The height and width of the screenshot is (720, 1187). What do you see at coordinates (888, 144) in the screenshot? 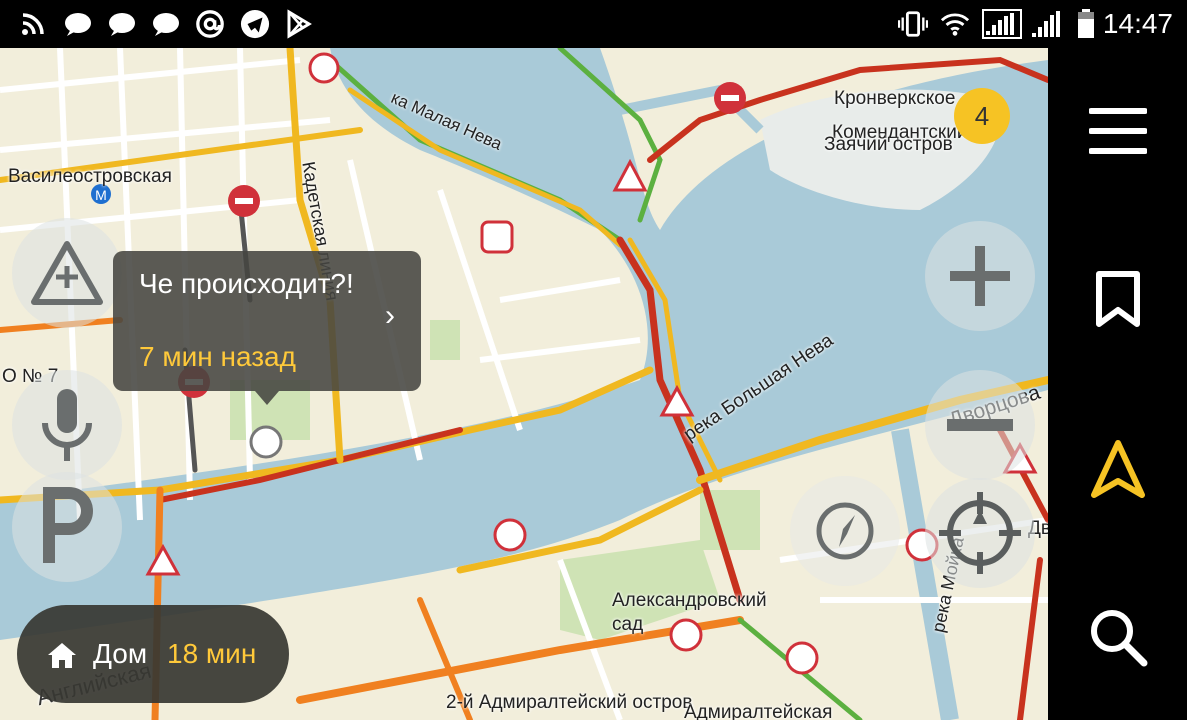
I see `map-label: Заячий остров` at bounding box center [888, 144].